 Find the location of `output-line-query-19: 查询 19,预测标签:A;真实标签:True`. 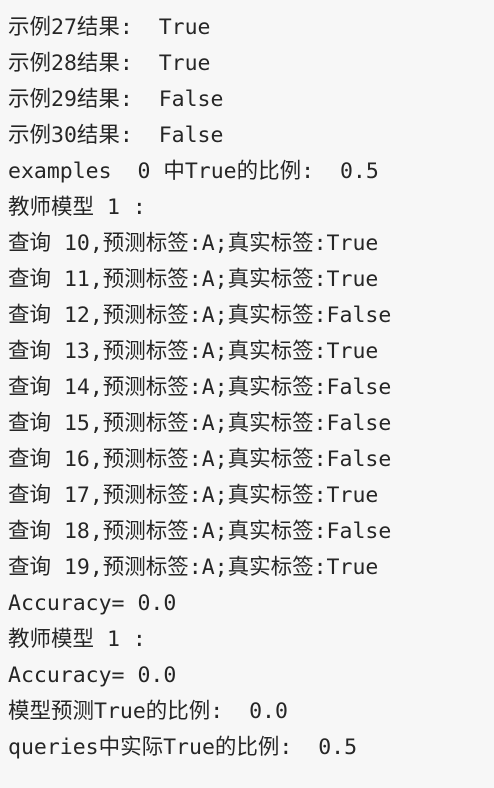

output-line-query-19: 查询 19,预测标签:A;真实标签:True is located at coordinates (193, 567).